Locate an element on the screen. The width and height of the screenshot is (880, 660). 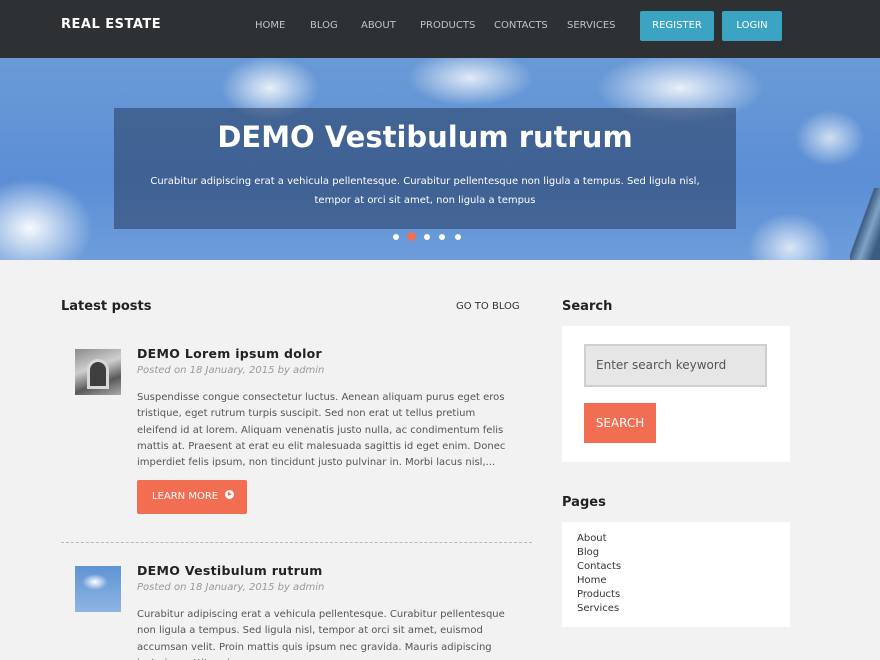
pages-widget-title: Pages is located at coordinates (584, 502).